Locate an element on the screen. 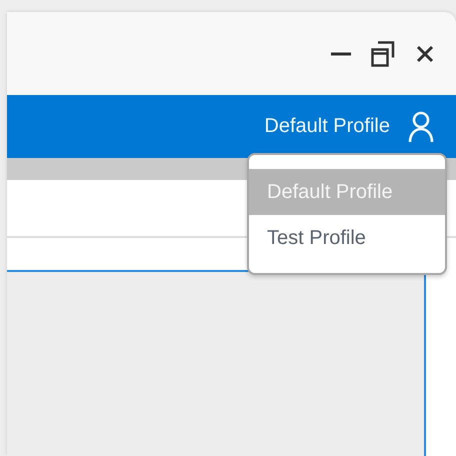 Image resolution: width=456 pixels, height=456 pixels. profile-name: Default Profile is located at coordinates (327, 126).